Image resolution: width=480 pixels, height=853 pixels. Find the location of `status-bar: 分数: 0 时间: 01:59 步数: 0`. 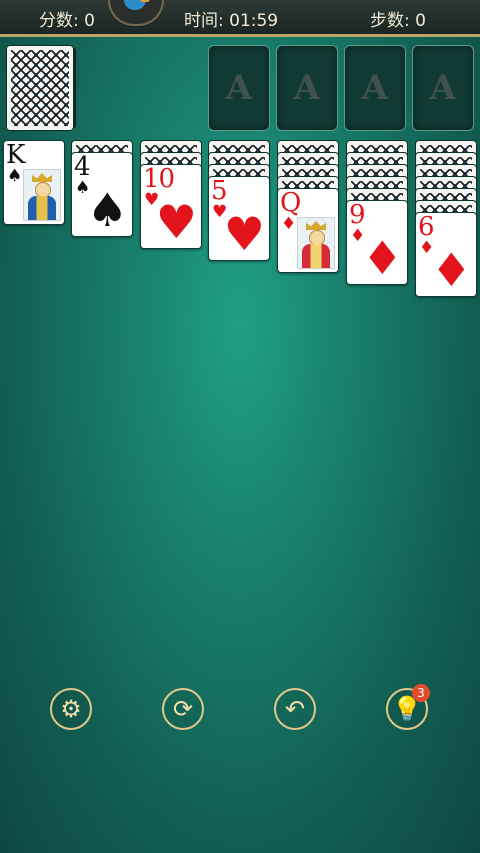

status-bar: 分数: 0 时间: 01:59 步数: 0 is located at coordinates (240, 18).